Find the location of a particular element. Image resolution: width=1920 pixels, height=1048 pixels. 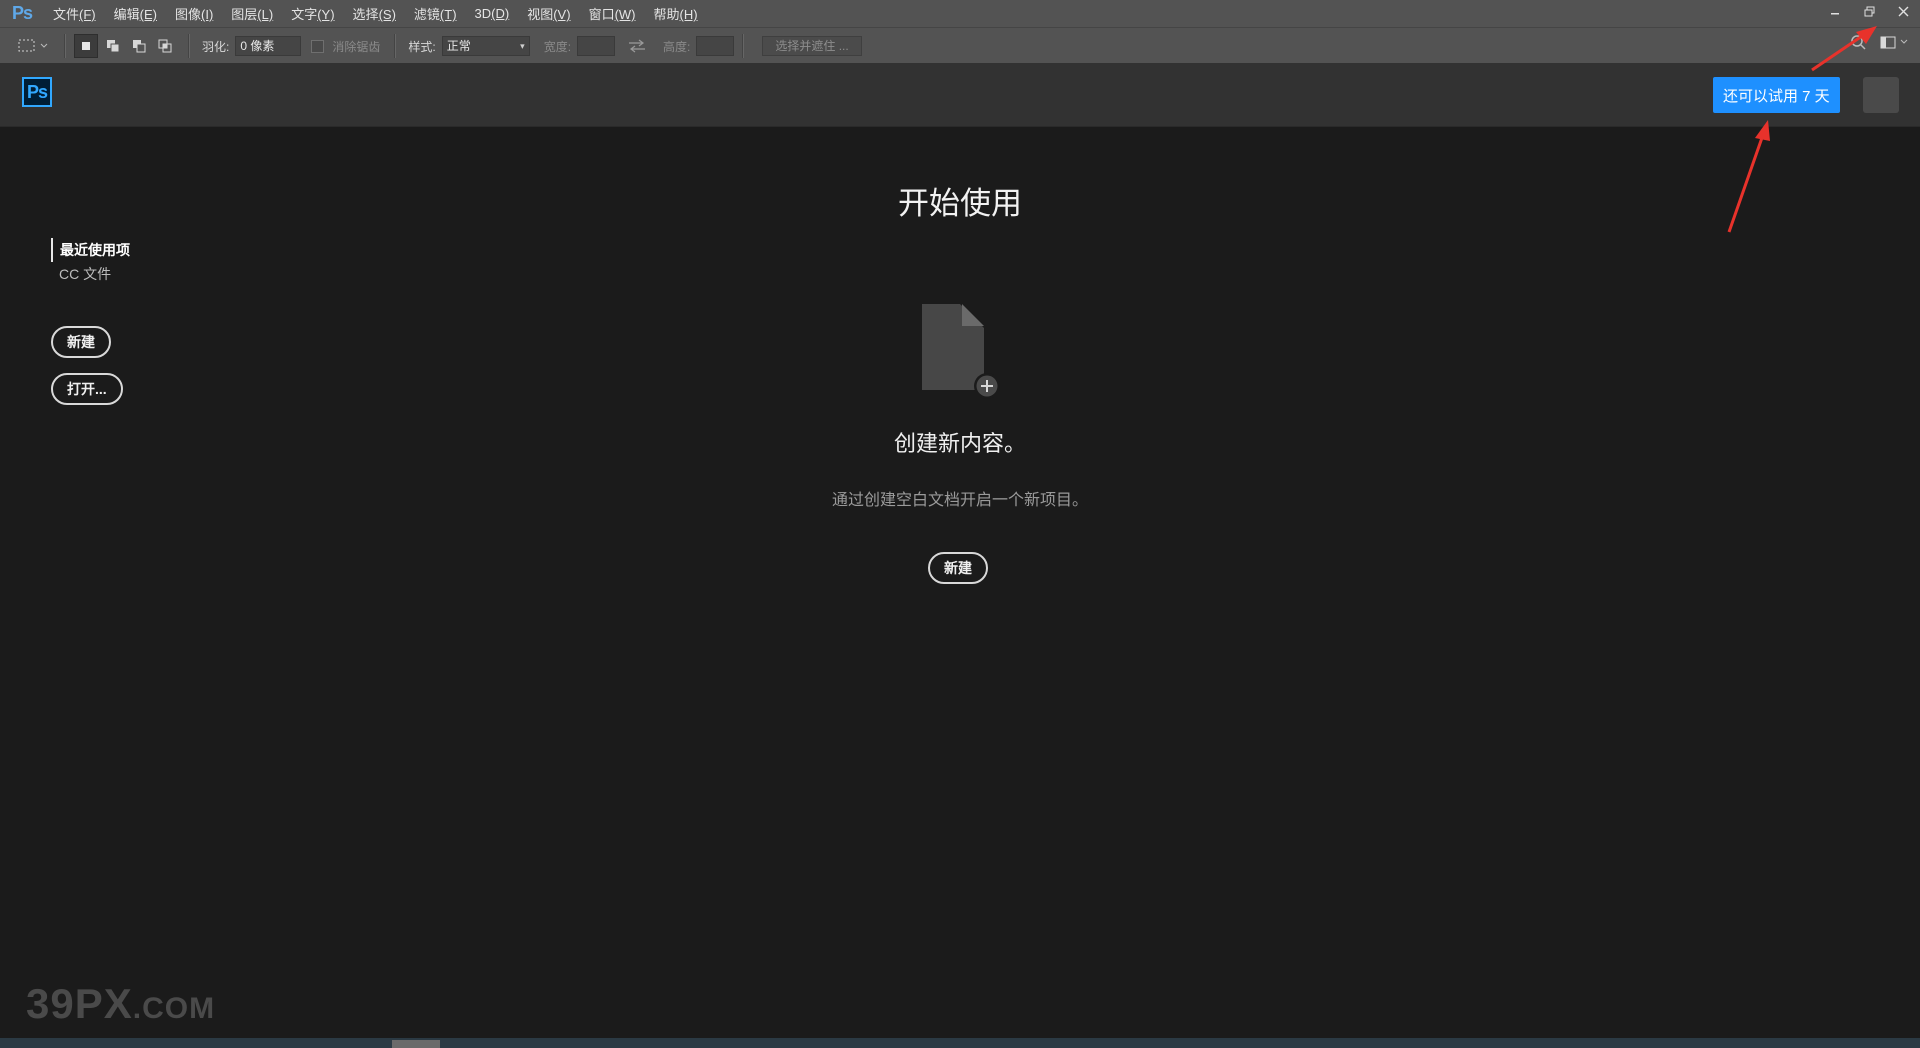

subtract-selection-button is located at coordinates (139, 46).